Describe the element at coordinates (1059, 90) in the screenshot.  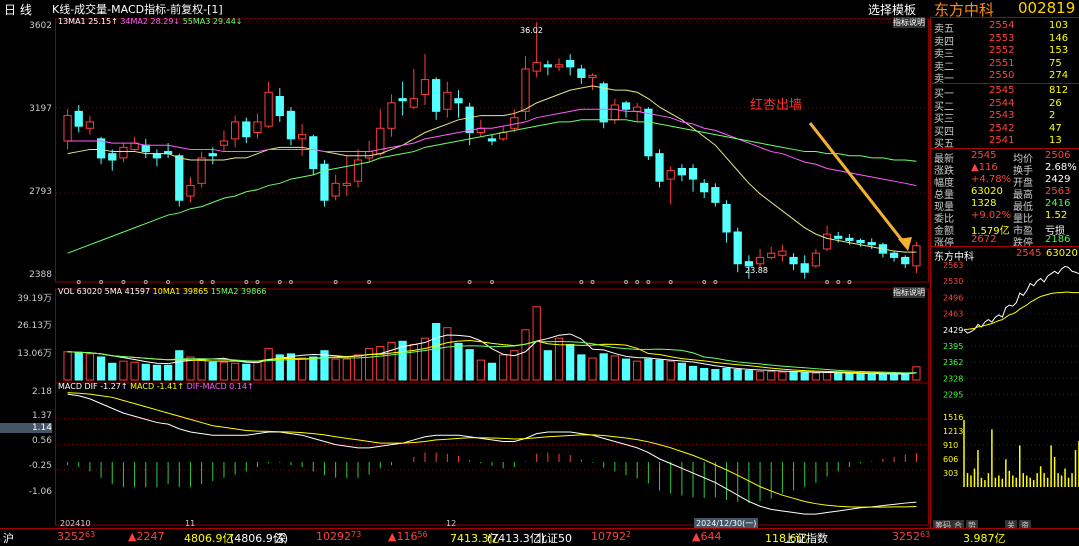
I see `bid-volume: 812` at that location.